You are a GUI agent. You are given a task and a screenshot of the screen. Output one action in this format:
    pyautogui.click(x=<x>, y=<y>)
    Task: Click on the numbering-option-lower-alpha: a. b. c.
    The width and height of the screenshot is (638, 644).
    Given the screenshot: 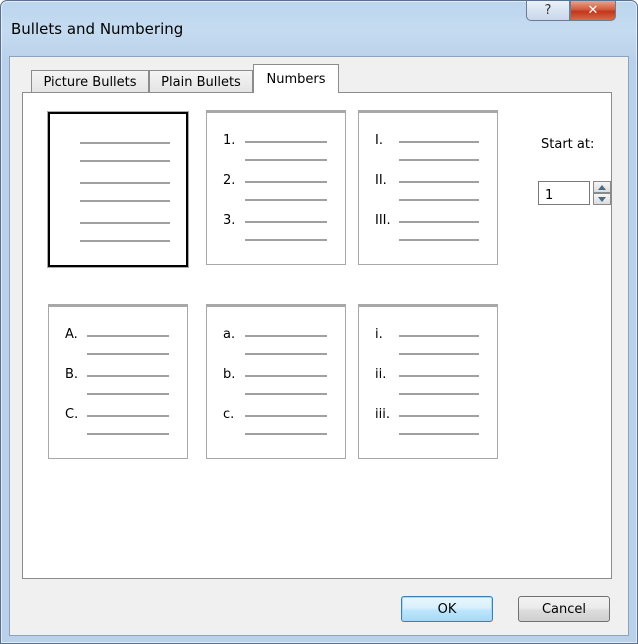 What is the action you would take?
    pyautogui.click(x=276, y=381)
    